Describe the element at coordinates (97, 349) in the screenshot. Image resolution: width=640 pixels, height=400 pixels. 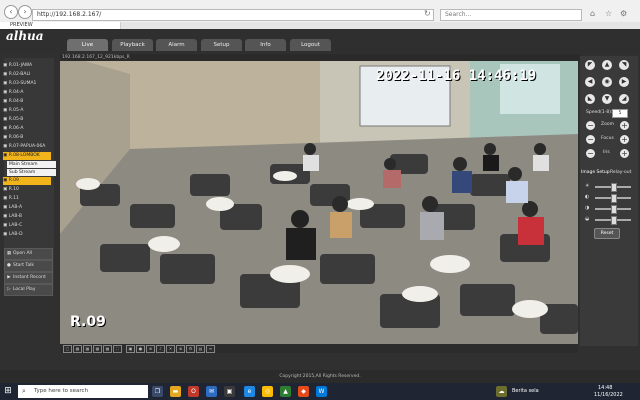
I see `layout-16-icon: ▦` at that location.